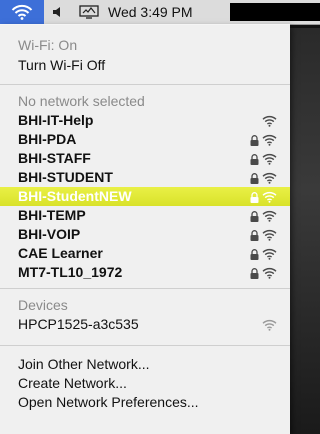 The image size is (320, 434). Describe the element at coordinates (275, 12) in the screenshot. I see `menu-bar-spotlight-area` at that location.